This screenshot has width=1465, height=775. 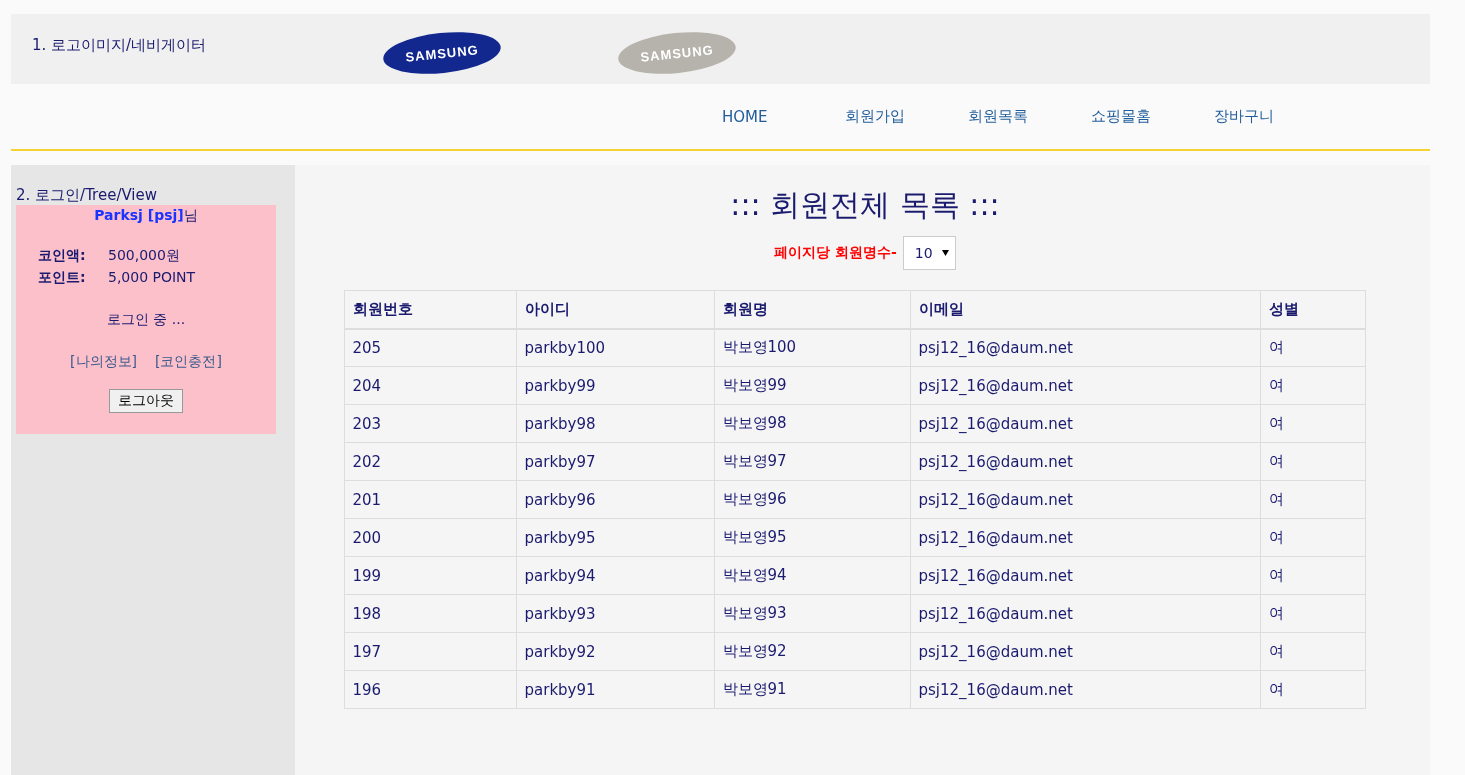 I want to click on sidebar-link: [코인충전], so click(x=188, y=362).